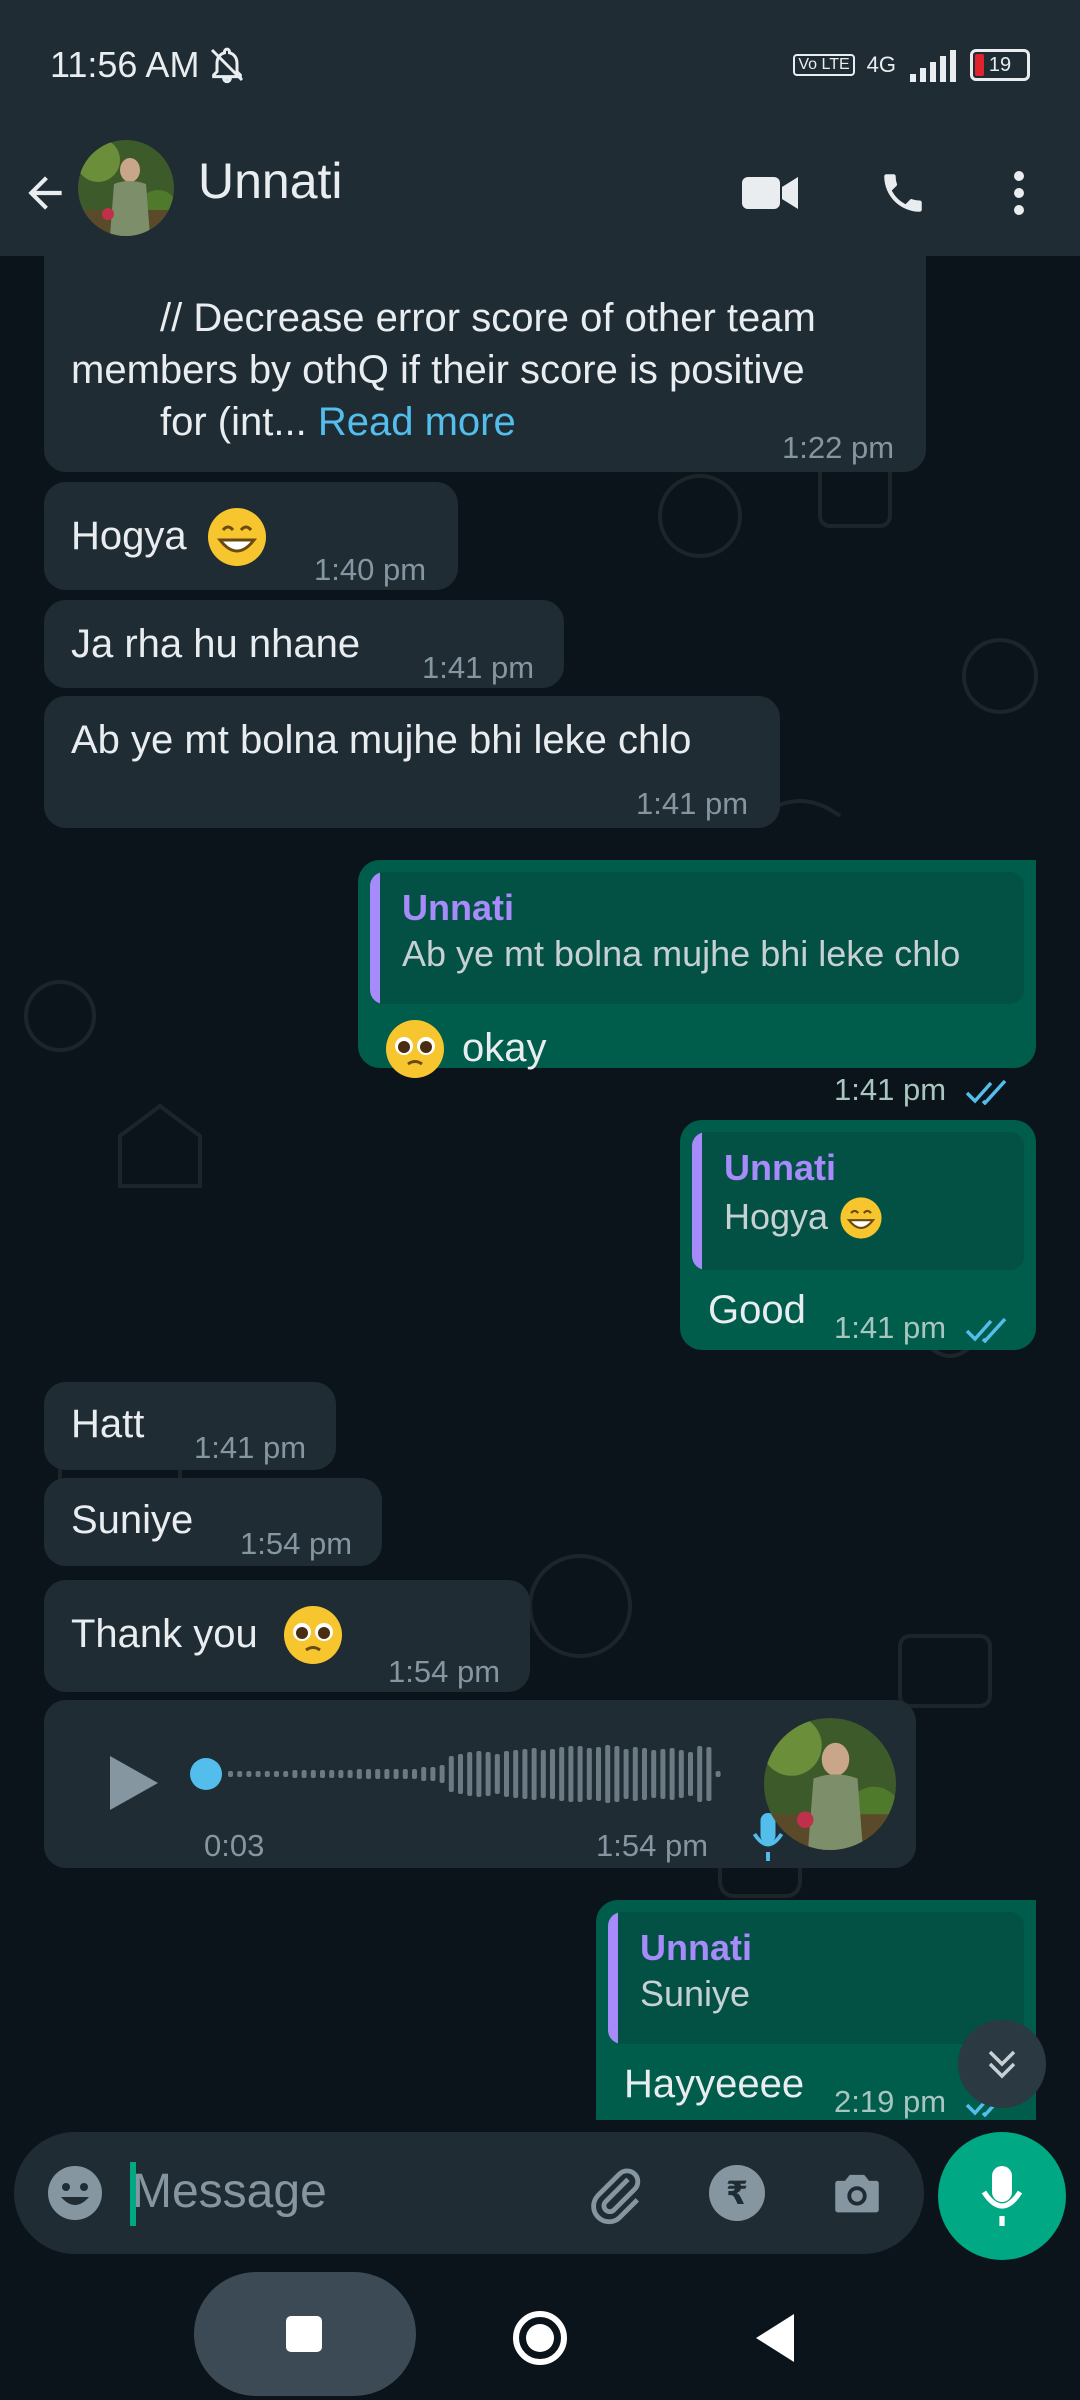  Describe the element at coordinates (304, 644) in the screenshot. I see `message-bubble-incoming: Ja rha hu nhane 1:41 pm` at that location.